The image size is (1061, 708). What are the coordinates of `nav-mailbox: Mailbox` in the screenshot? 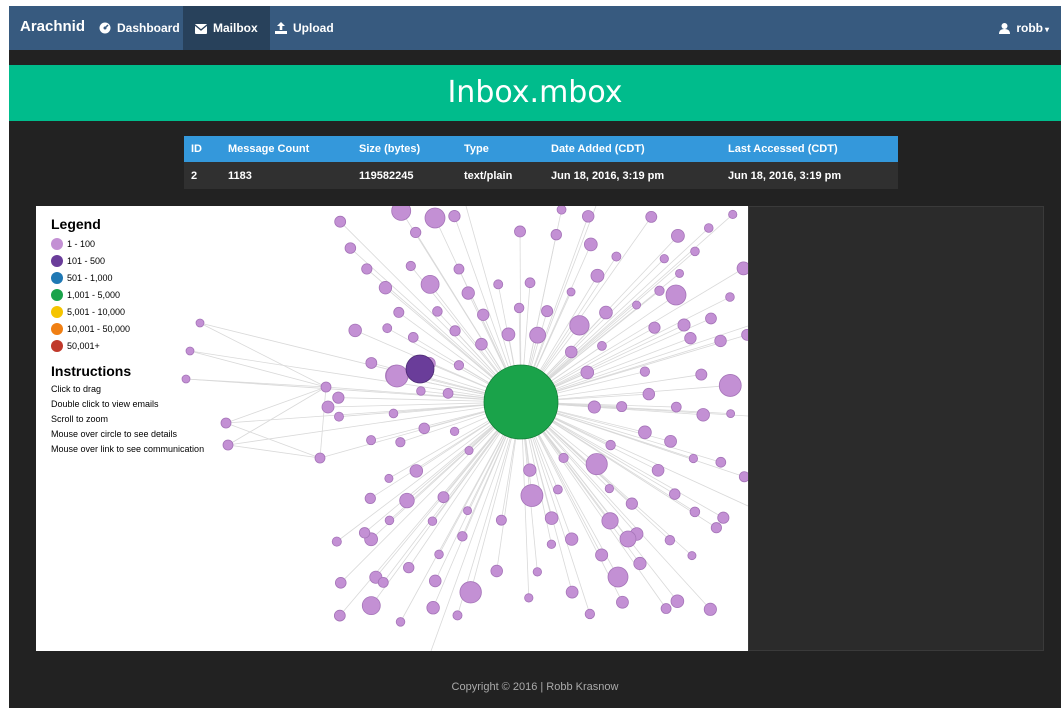 It's located at (226, 28).